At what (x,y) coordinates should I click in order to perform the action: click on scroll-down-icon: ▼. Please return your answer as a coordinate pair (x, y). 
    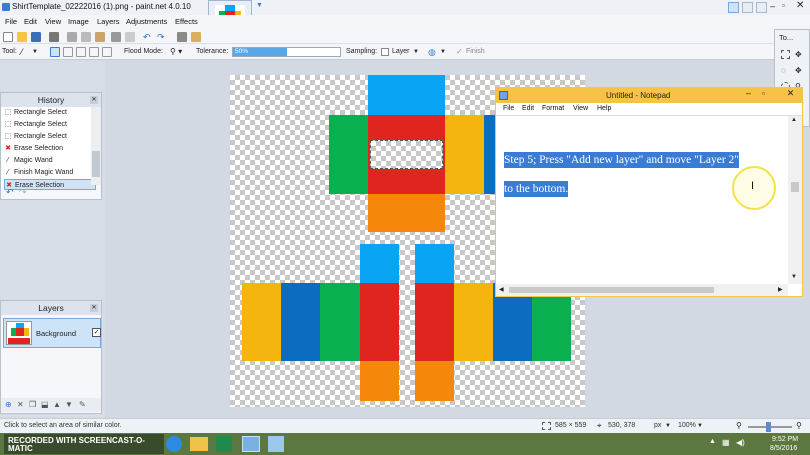
    Looking at the image, I should click on (794, 277).